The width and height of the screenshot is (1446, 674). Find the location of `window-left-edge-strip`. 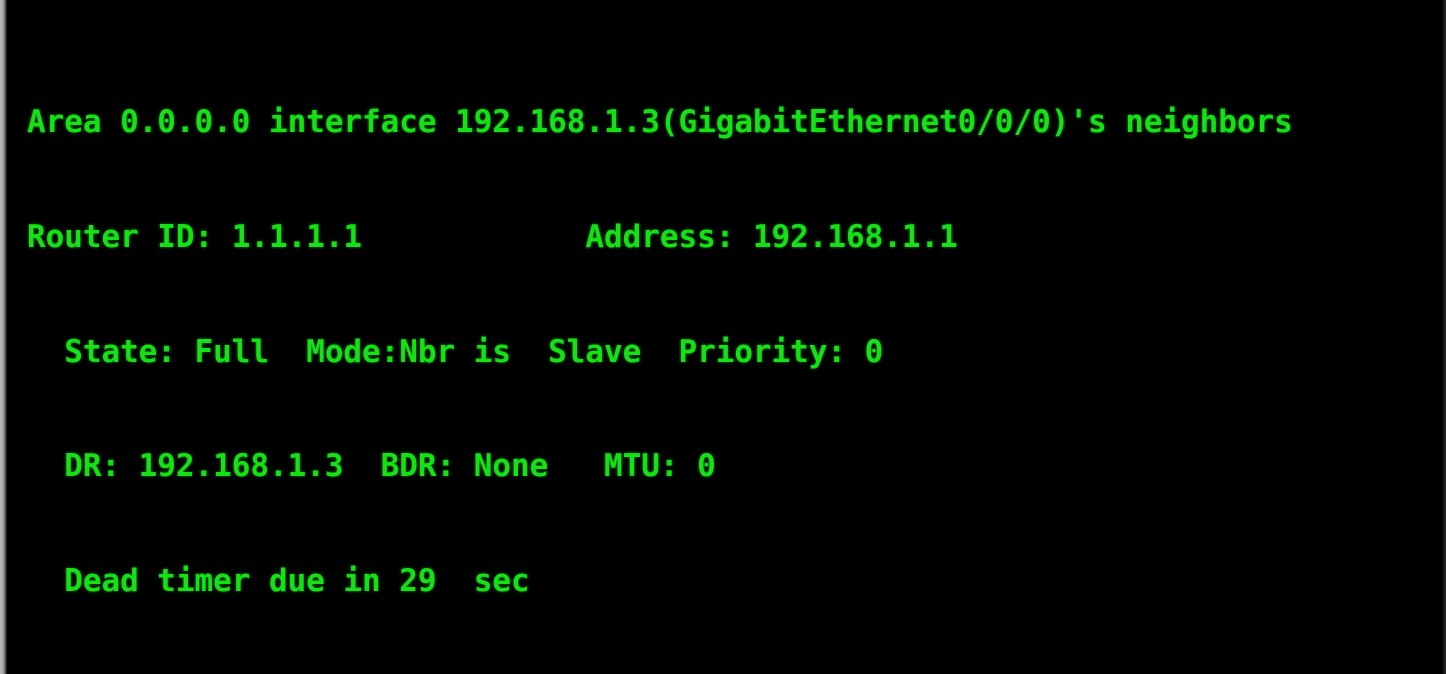

window-left-edge-strip is located at coordinates (3, 337).